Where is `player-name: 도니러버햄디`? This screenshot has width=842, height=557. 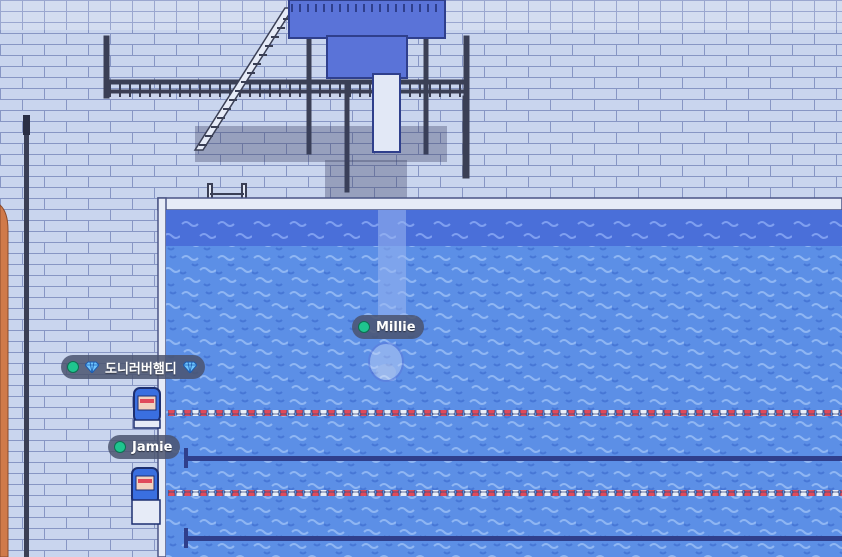 player-name: 도니러버햄디 is located at coordinates (141, 369).